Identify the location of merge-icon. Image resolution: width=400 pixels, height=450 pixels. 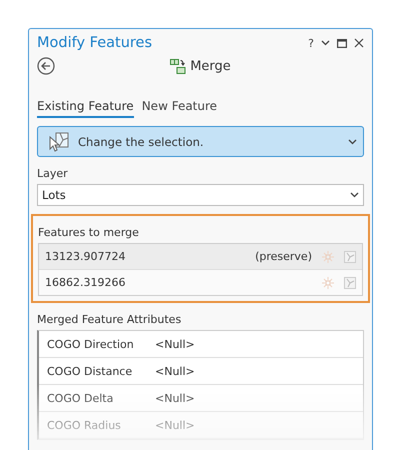
(178, 66).